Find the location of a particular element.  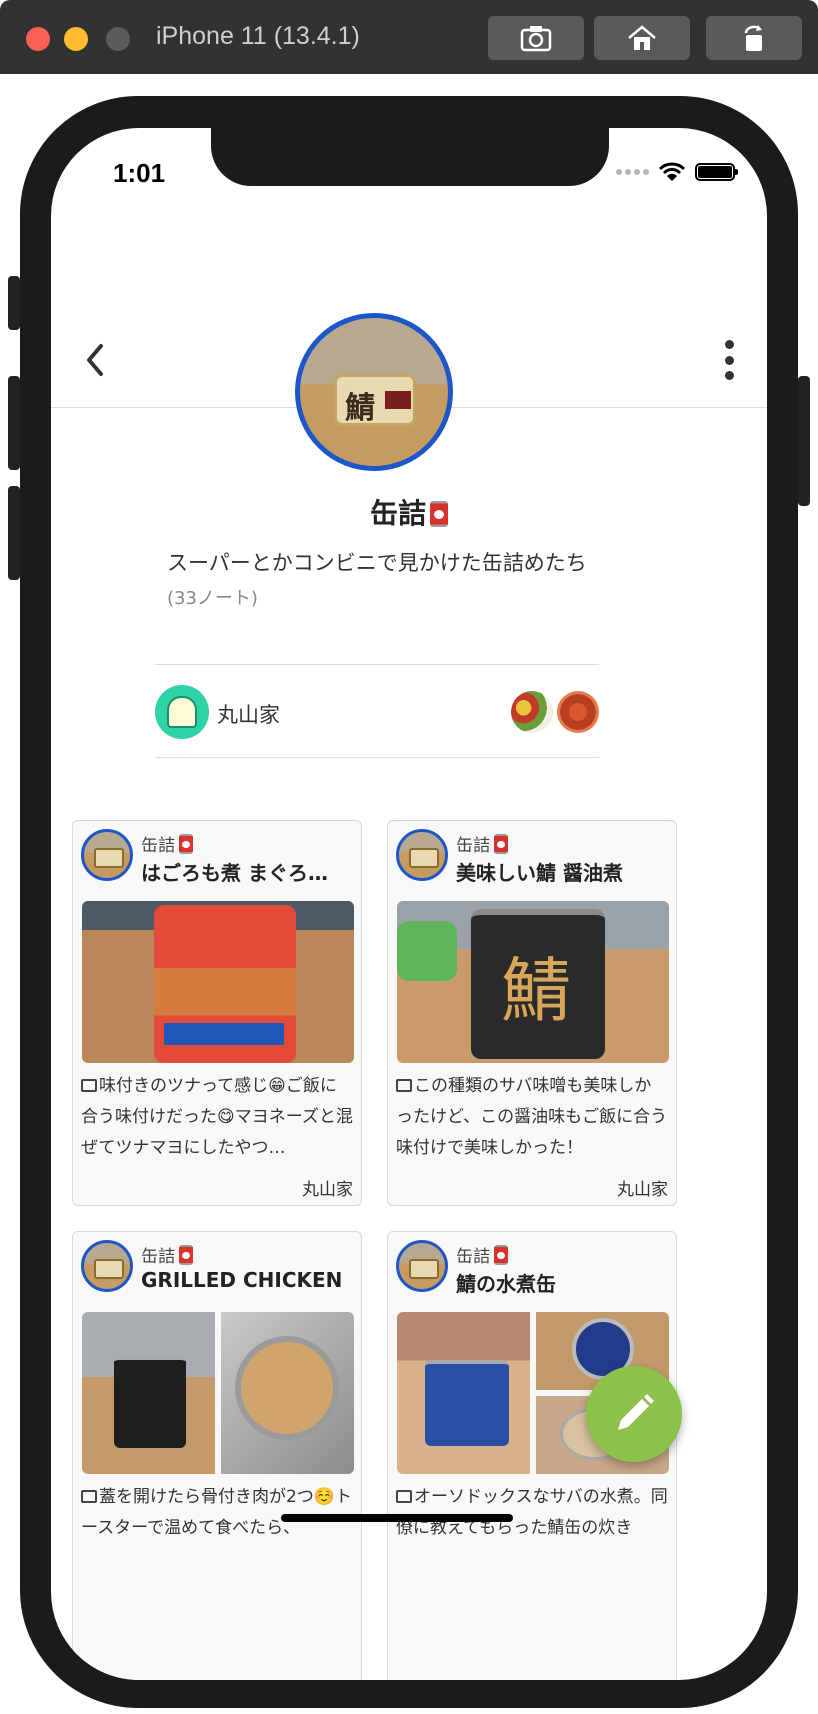

board-title-text: 缶詰 is located at coordinates (397, 513).